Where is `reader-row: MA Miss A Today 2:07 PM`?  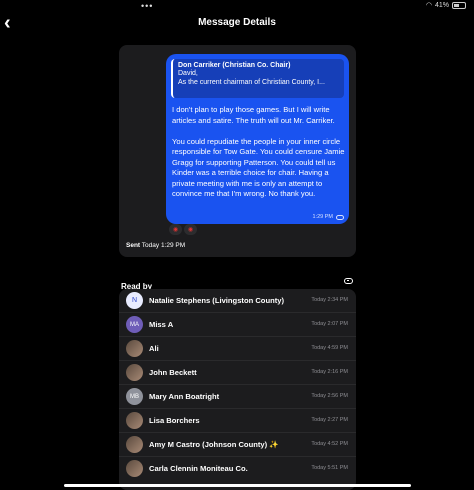
reader-row: MA Miss A Today 2:07 PM is located at coordinates (237, 325).